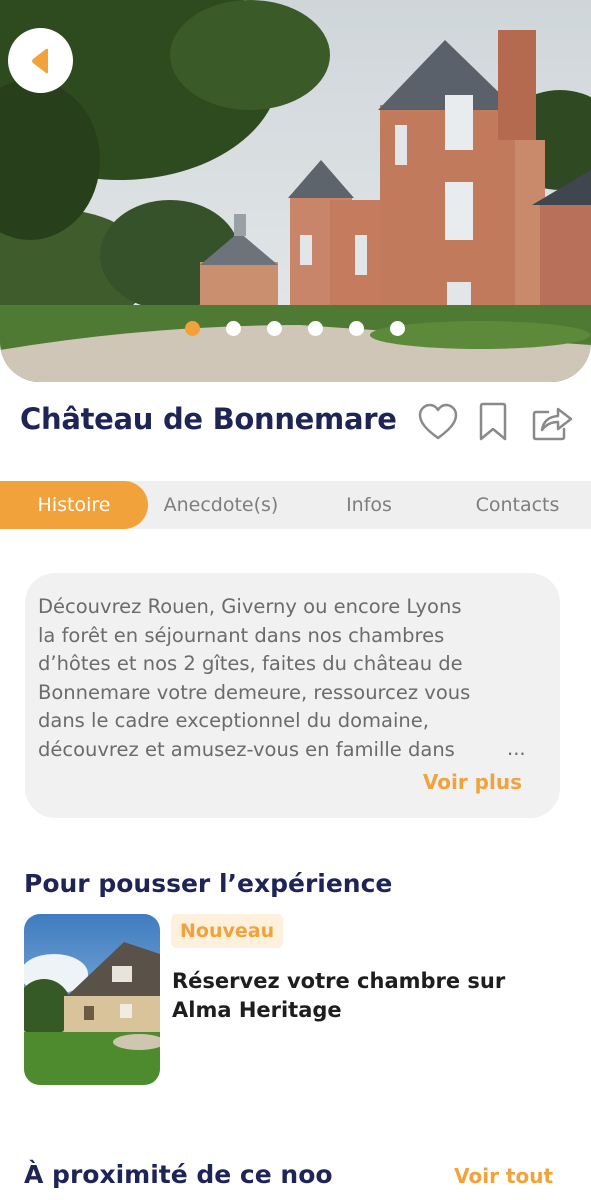  What do you see at coordinates (208, 883) in the screenshot?
I see `experience-section-title: Pour pousser l’expérience` at bounding box center [208, 883].